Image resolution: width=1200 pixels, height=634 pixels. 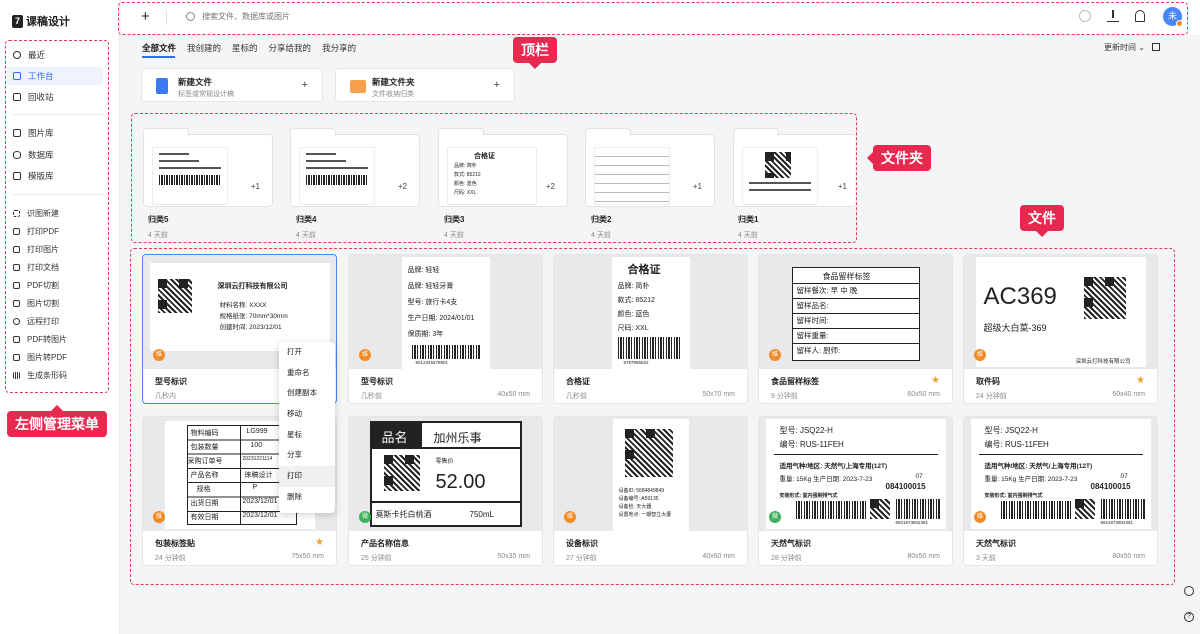 I want to click on download-icon, so click(x=1113, y=16).